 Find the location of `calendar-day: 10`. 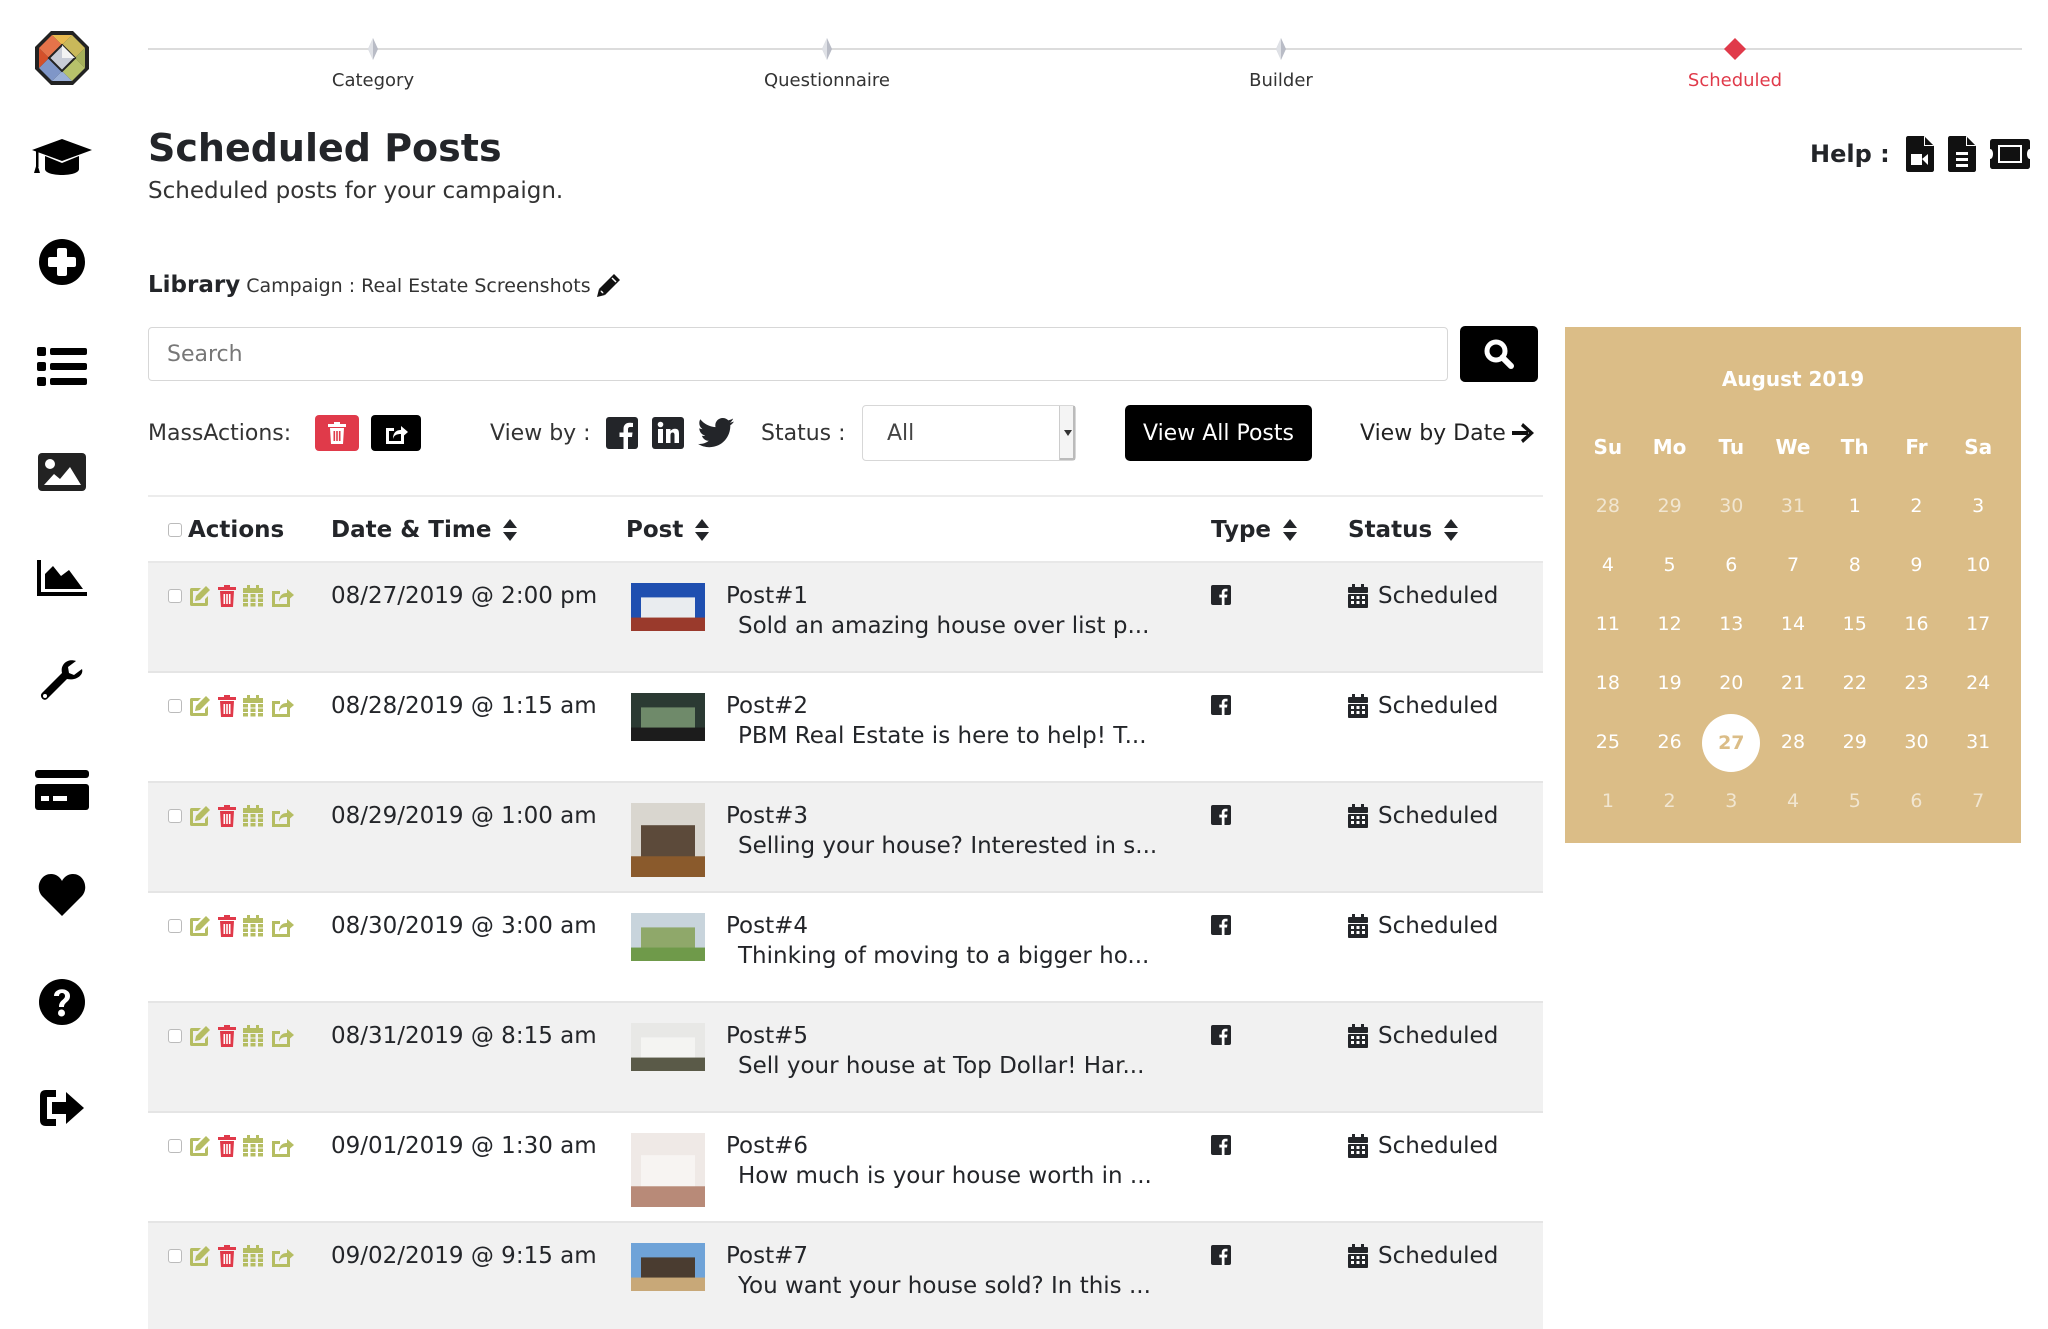

calendar-day: 10 is located at coordinates (1978, 565).